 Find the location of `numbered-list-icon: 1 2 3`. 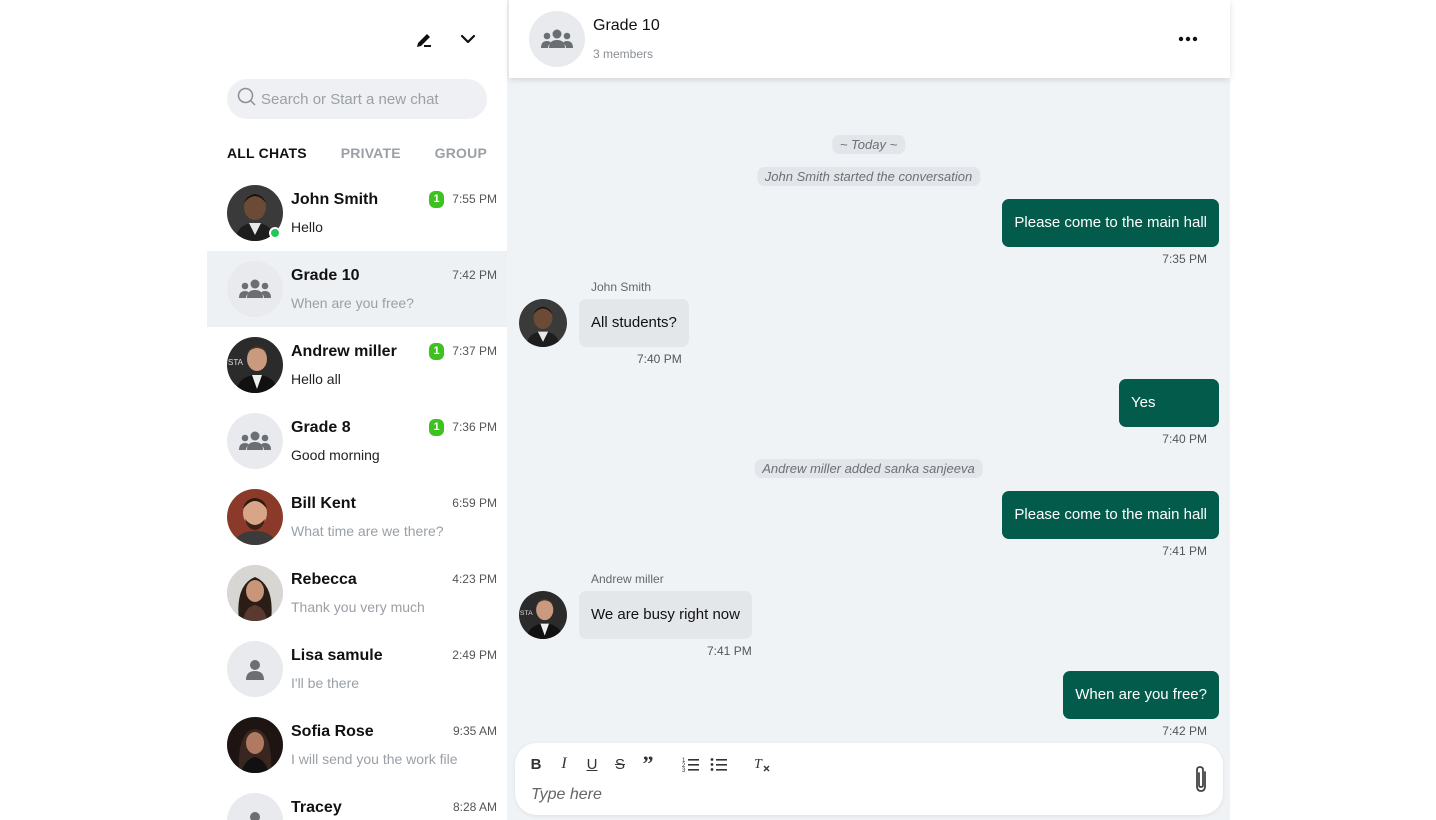

numbered-list-icon: 1 2 3 is located at coordinates (691, 764).